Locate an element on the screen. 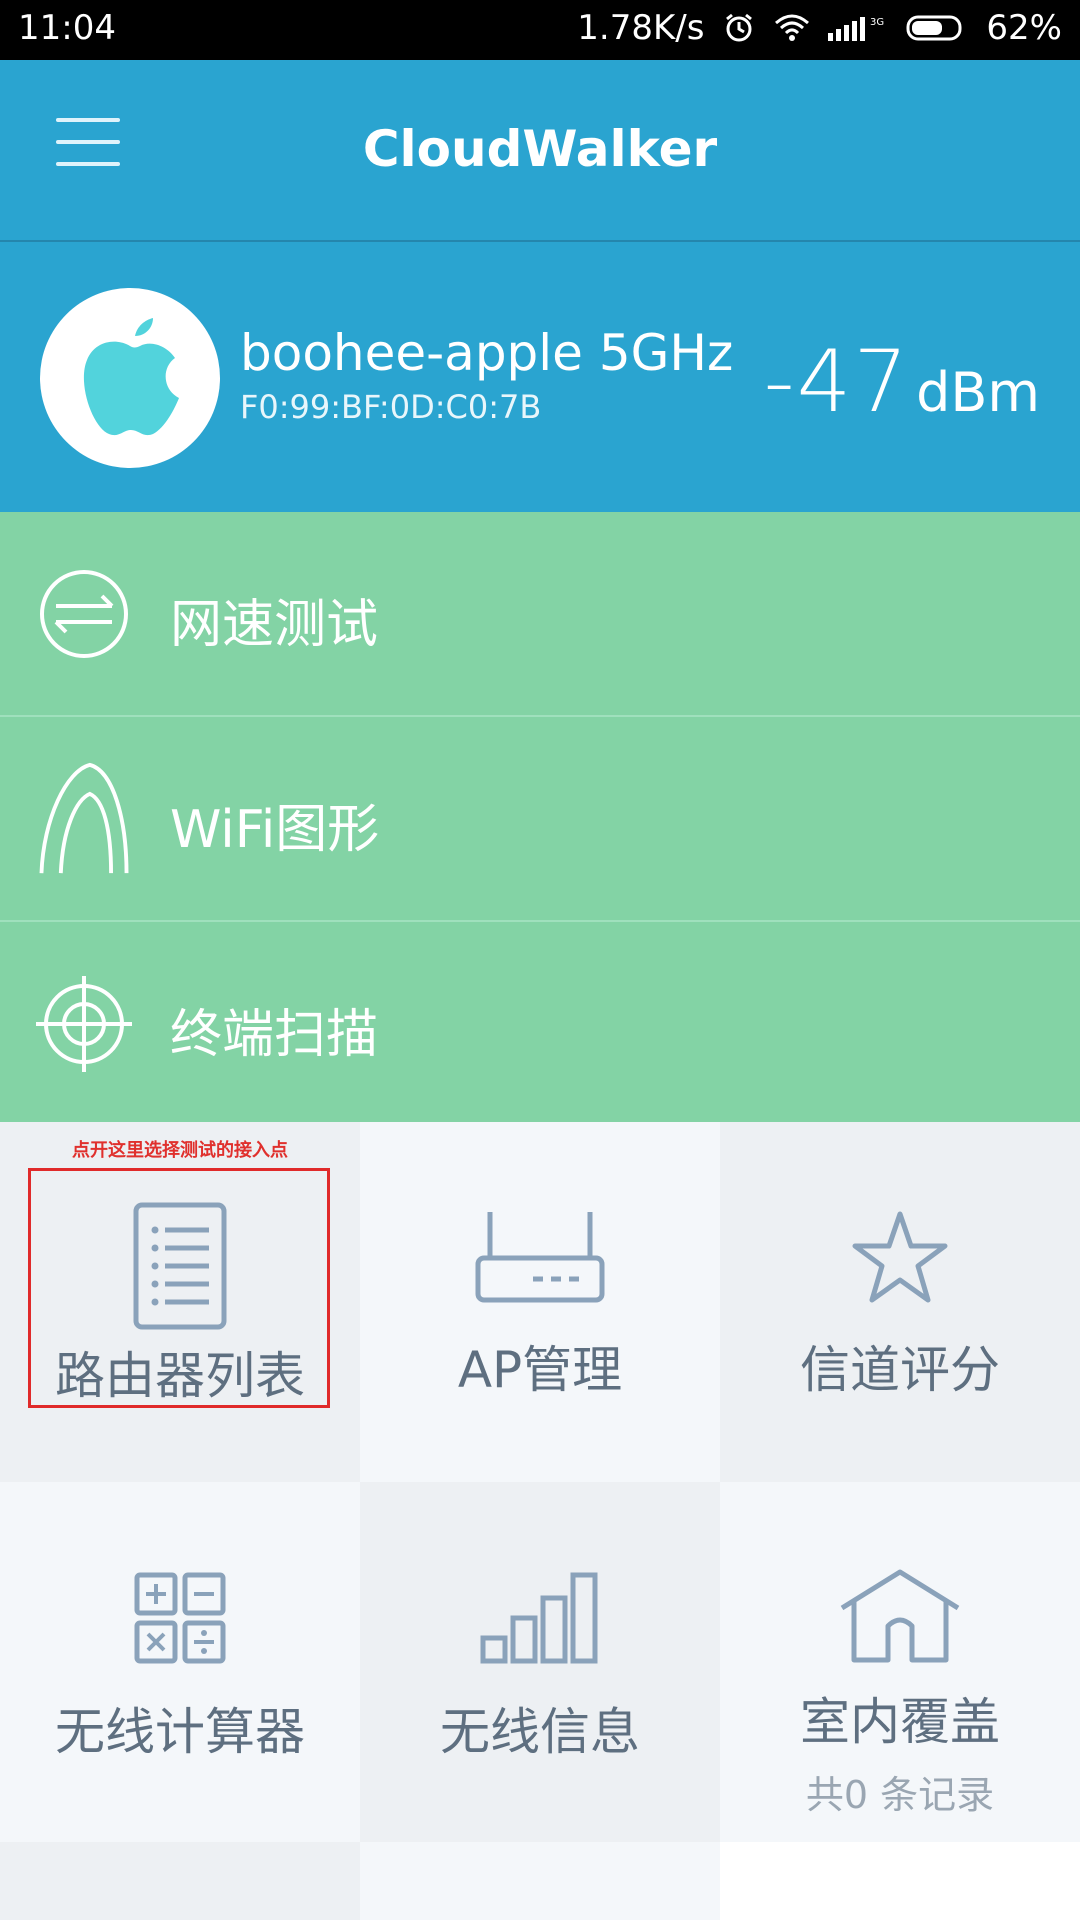 The width and height of the screenshot is (1080, 1920). menu-item-label: 网速测试 is located at coordinates (274, 625).